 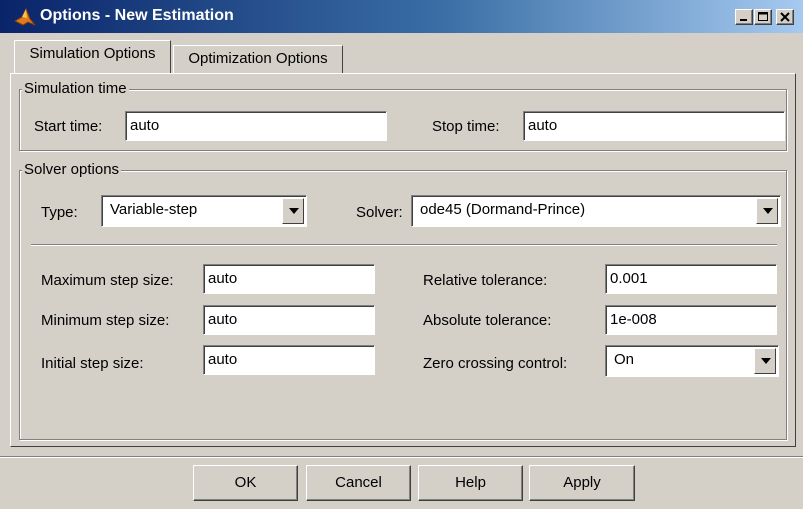 I want to click on type-select-value: Variable-step, so click(x=154, y=209).